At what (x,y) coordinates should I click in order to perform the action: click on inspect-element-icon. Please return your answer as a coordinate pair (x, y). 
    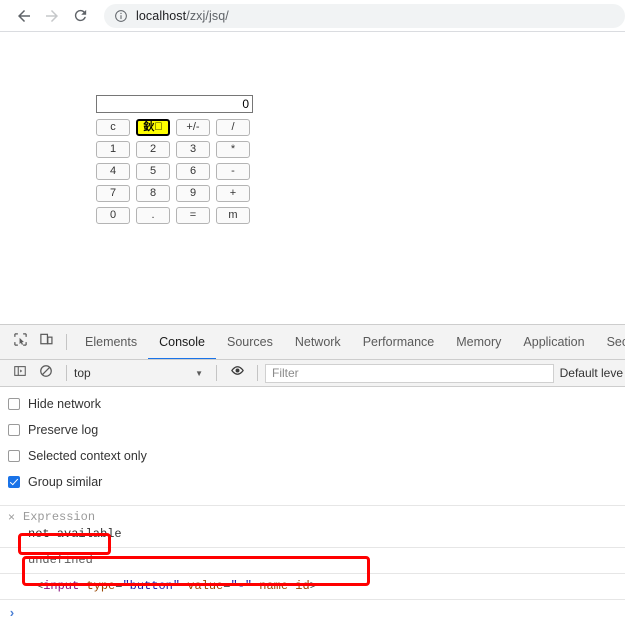
    Looking at the image, I should click on (20, 342).